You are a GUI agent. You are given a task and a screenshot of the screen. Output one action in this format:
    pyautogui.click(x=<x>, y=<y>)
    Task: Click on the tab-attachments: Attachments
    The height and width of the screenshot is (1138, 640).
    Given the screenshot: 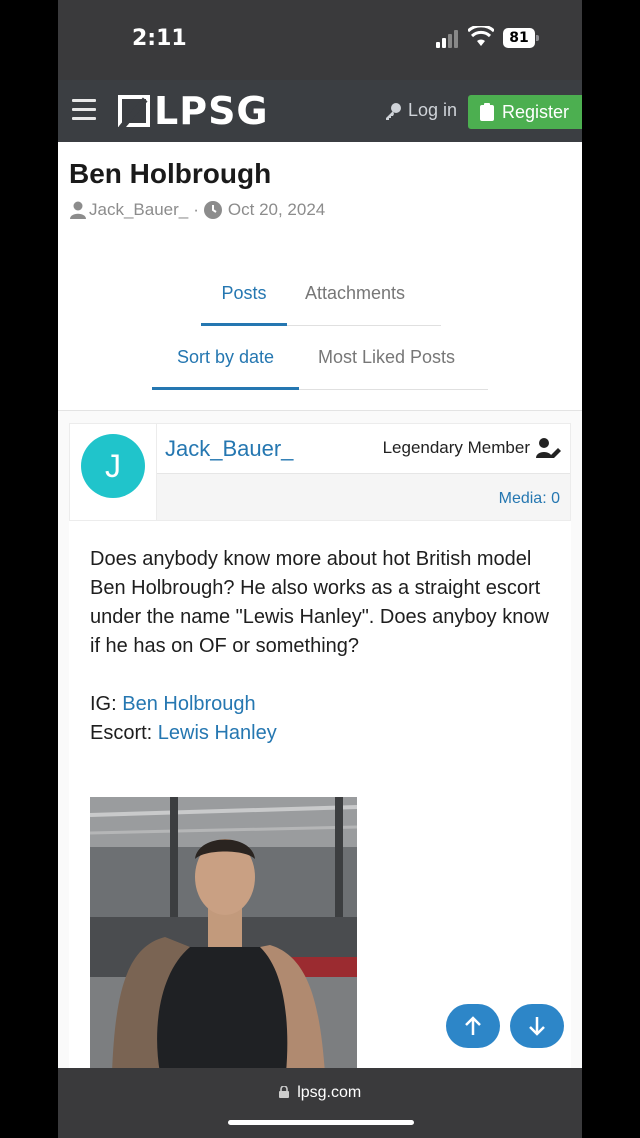 What is the action you would take?
    pyautogui.click(x=355, y=302)
    